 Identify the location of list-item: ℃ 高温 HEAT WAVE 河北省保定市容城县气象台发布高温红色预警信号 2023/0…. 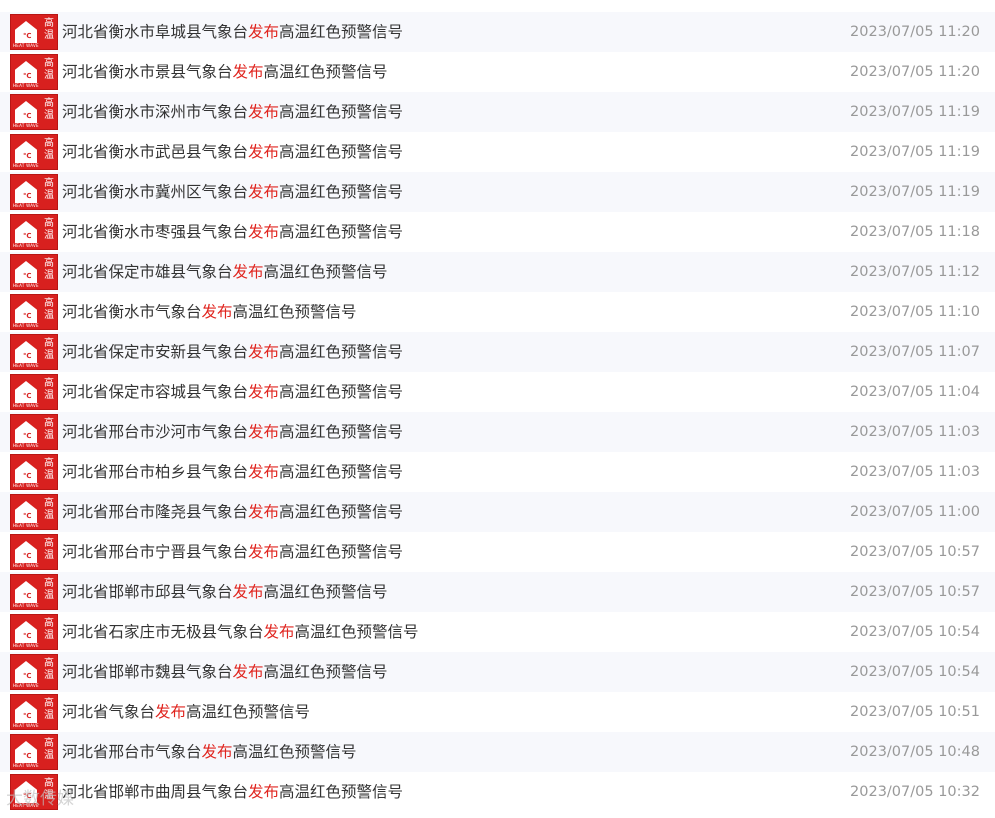
(497, 392).